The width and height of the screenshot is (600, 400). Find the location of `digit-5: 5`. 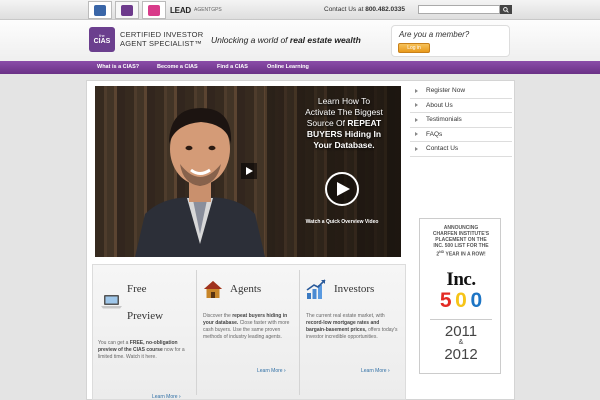

digit-5: 5 is located at coordinates (445, 300).